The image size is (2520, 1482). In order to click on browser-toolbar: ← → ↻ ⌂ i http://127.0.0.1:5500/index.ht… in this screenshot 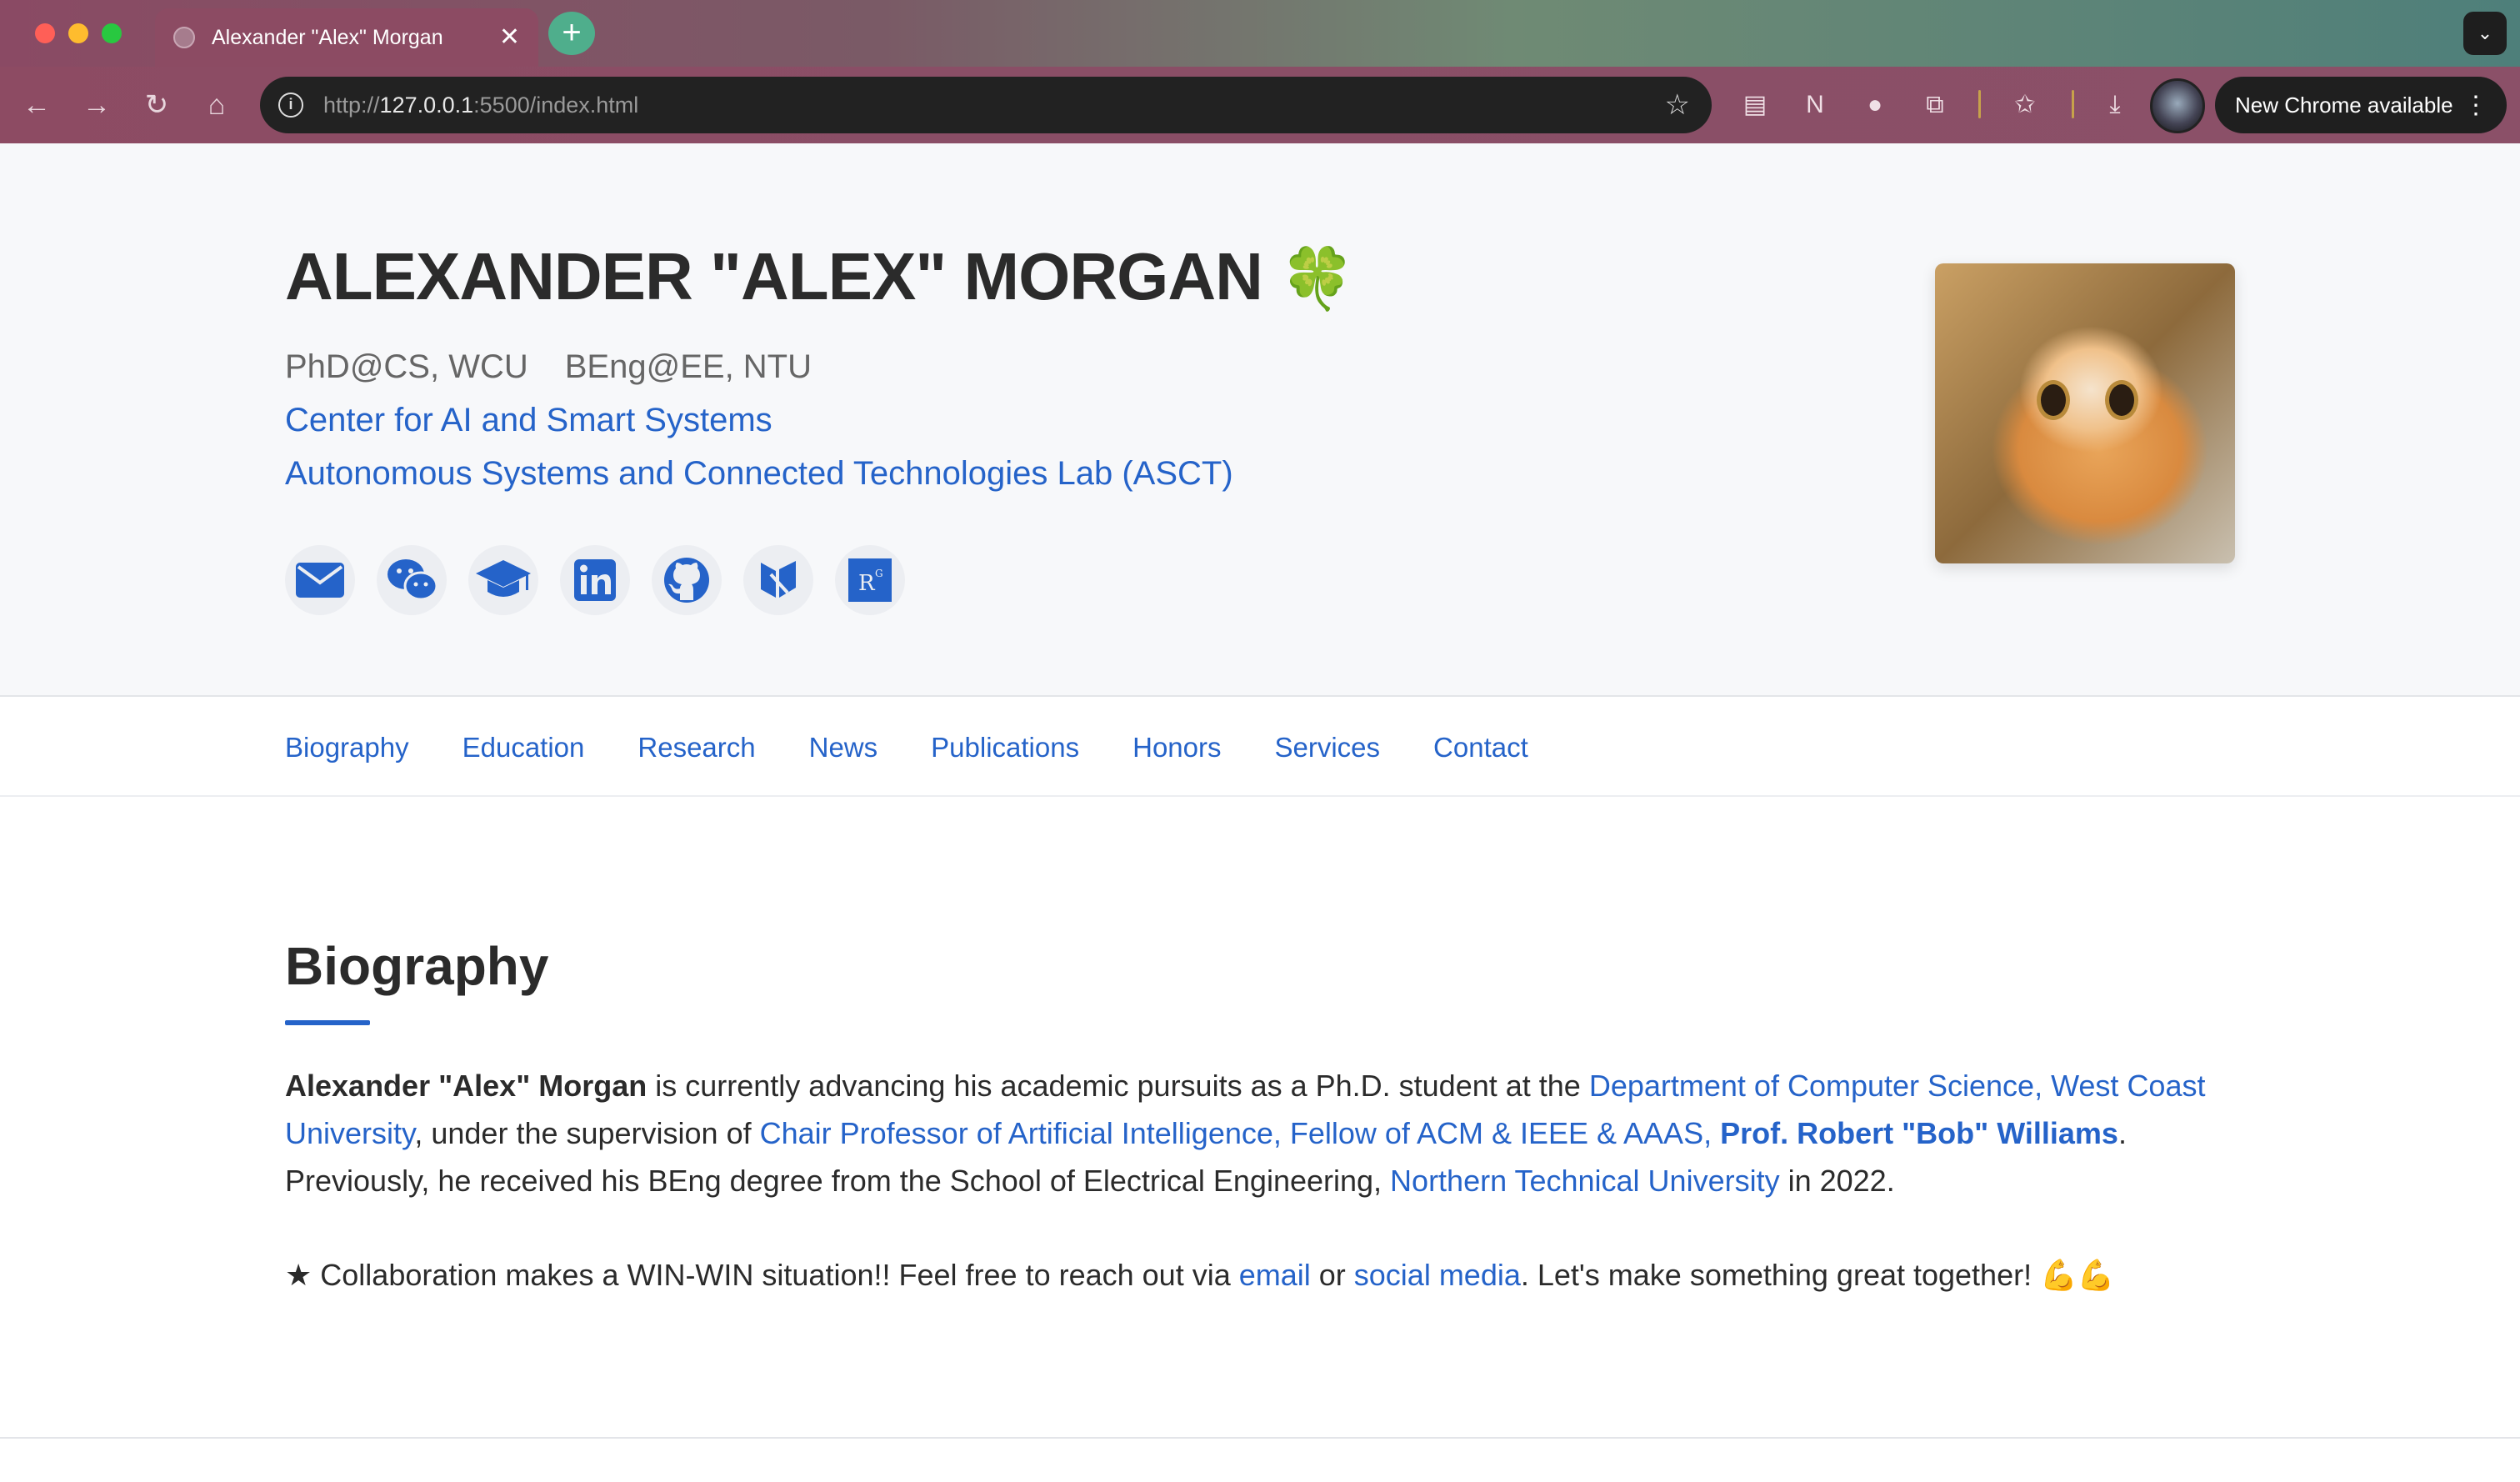, I will do `click(1260, 105)`.